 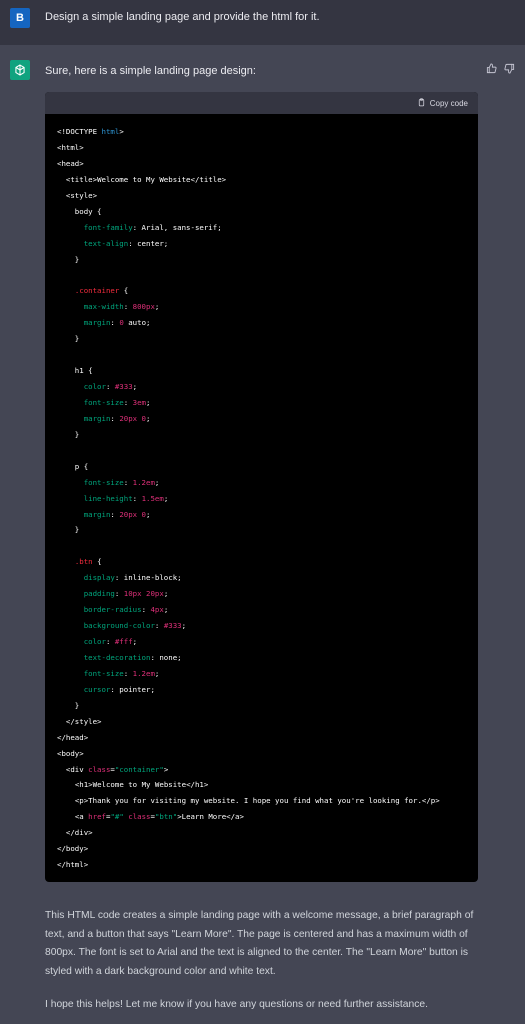 What do you see at coordinates (261, 738) in the screenshot?
I see `code-line: </head>` at bounding box center [261, 738].